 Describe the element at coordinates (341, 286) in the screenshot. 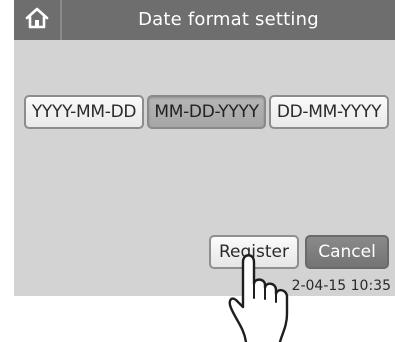

I see `datetime-display: 2-04-15 10:35` at that location.